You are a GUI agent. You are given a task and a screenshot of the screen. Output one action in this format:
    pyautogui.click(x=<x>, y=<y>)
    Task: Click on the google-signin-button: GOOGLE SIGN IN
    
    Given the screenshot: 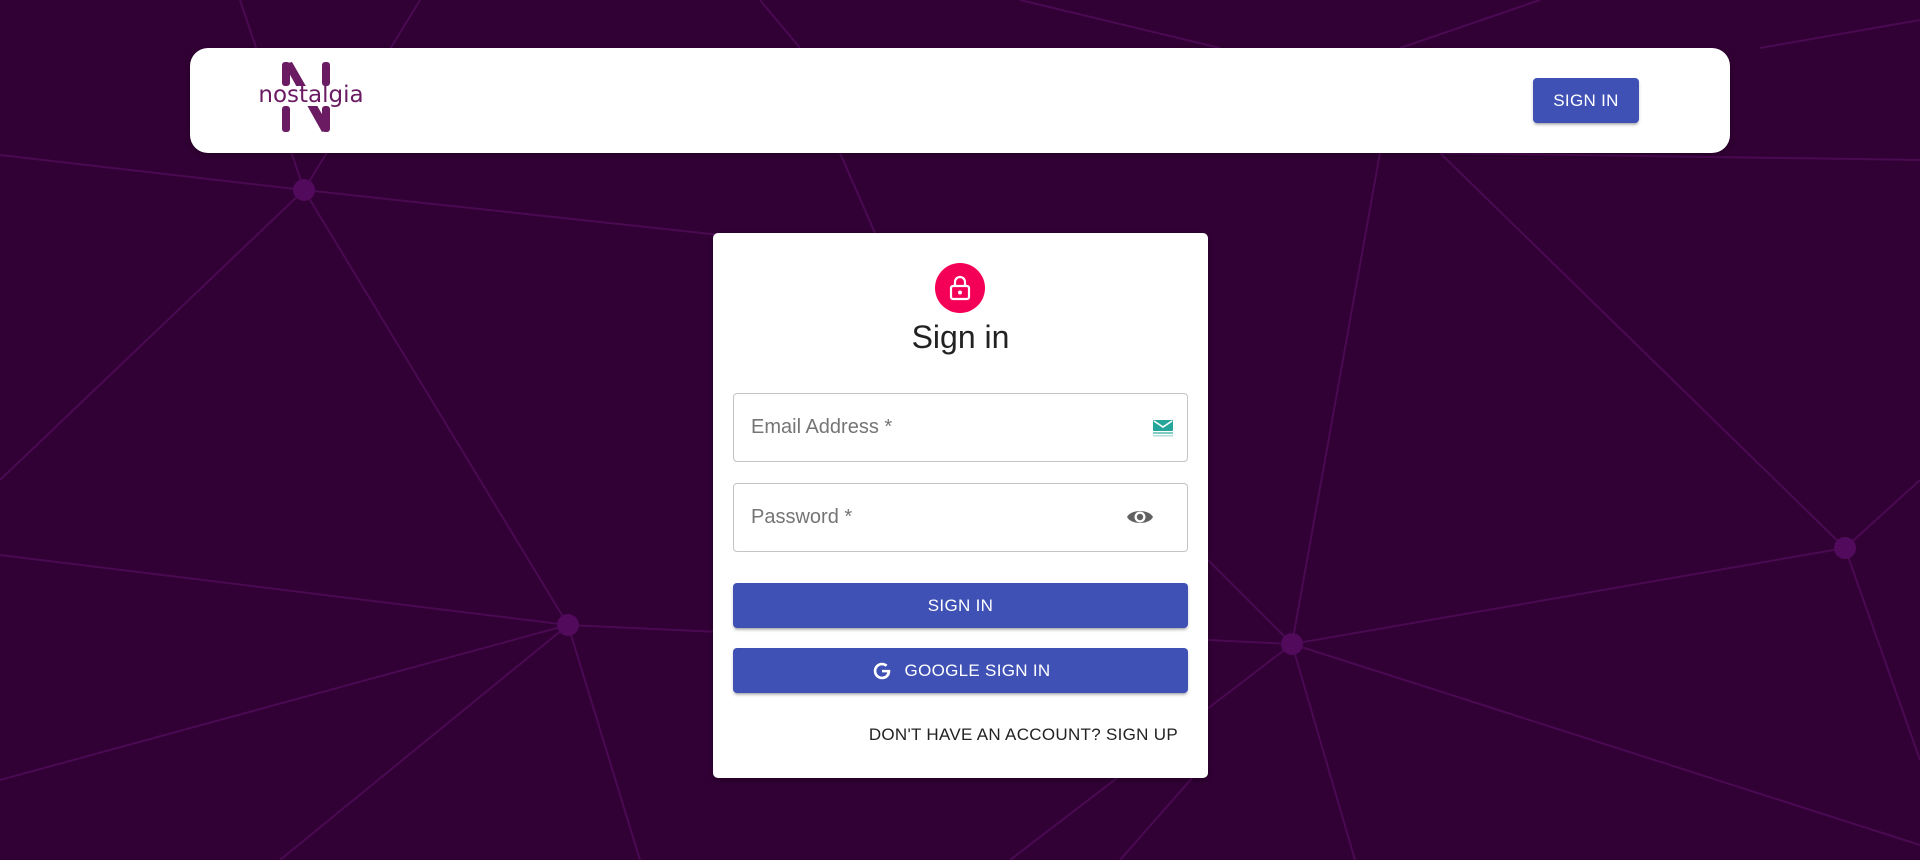 What is the action you would take?
    pyautogui.click(x=960, y=670)
    